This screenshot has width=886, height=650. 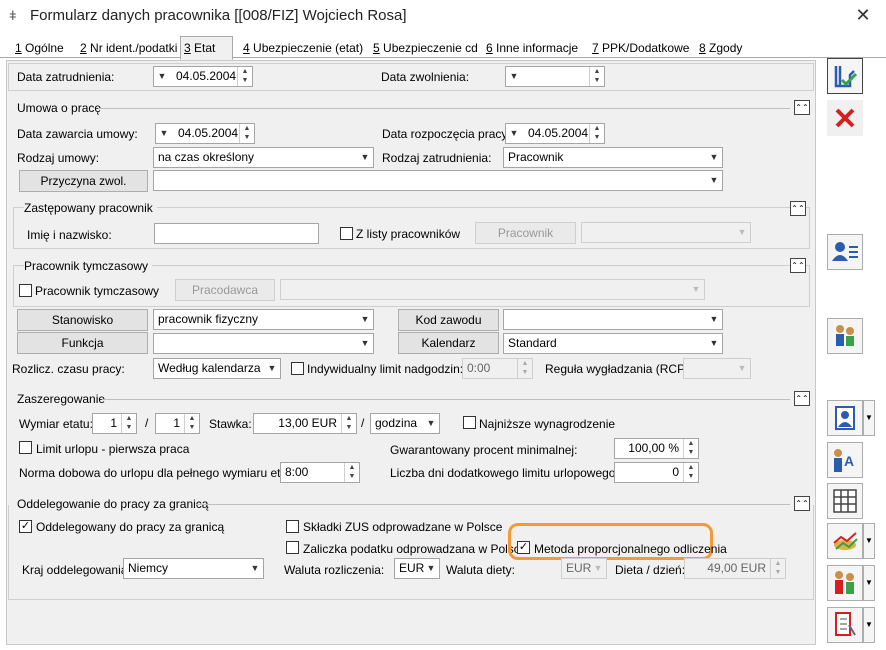 I want to click on kalendarz-select: Standard ▼, so click(x=613, y=343).